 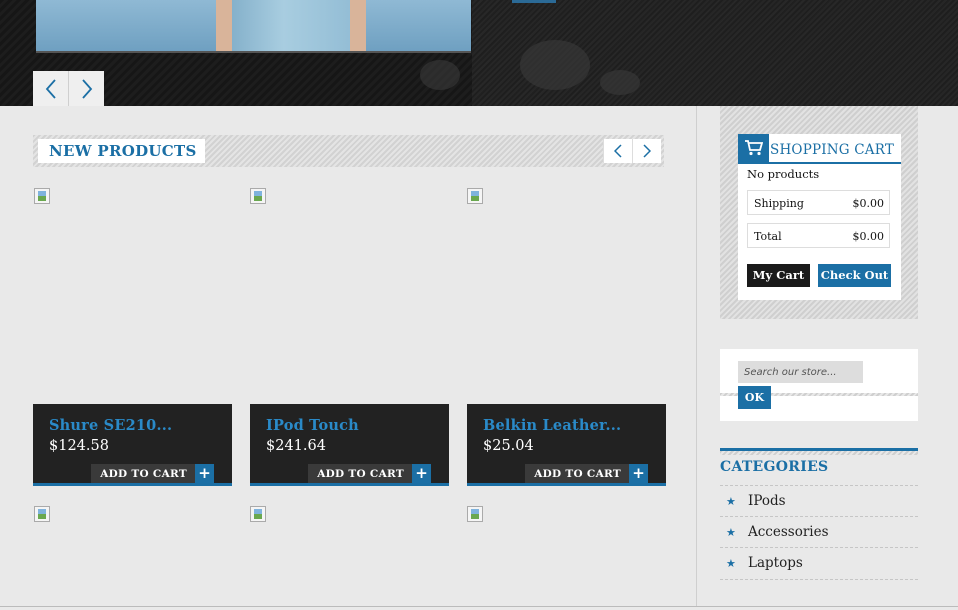 What do you see at coordinates (819, 501) in the screenshot?
I see `category-item: ★ IPods` at bounding box center [819, 501].